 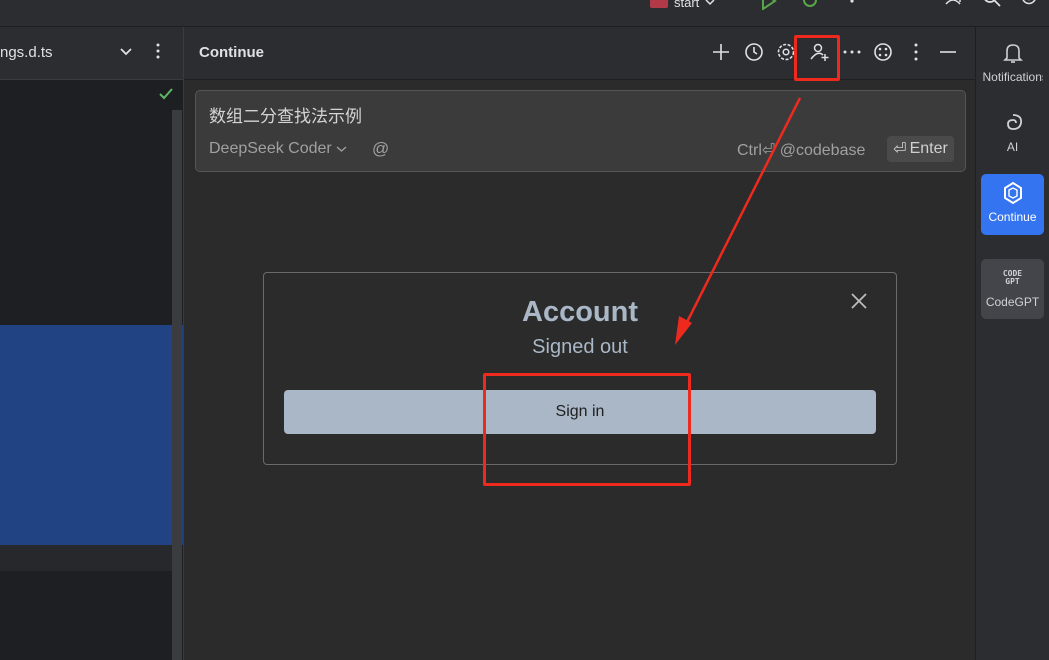 I want to click on bell-icon, so click(x=1013, y=53).